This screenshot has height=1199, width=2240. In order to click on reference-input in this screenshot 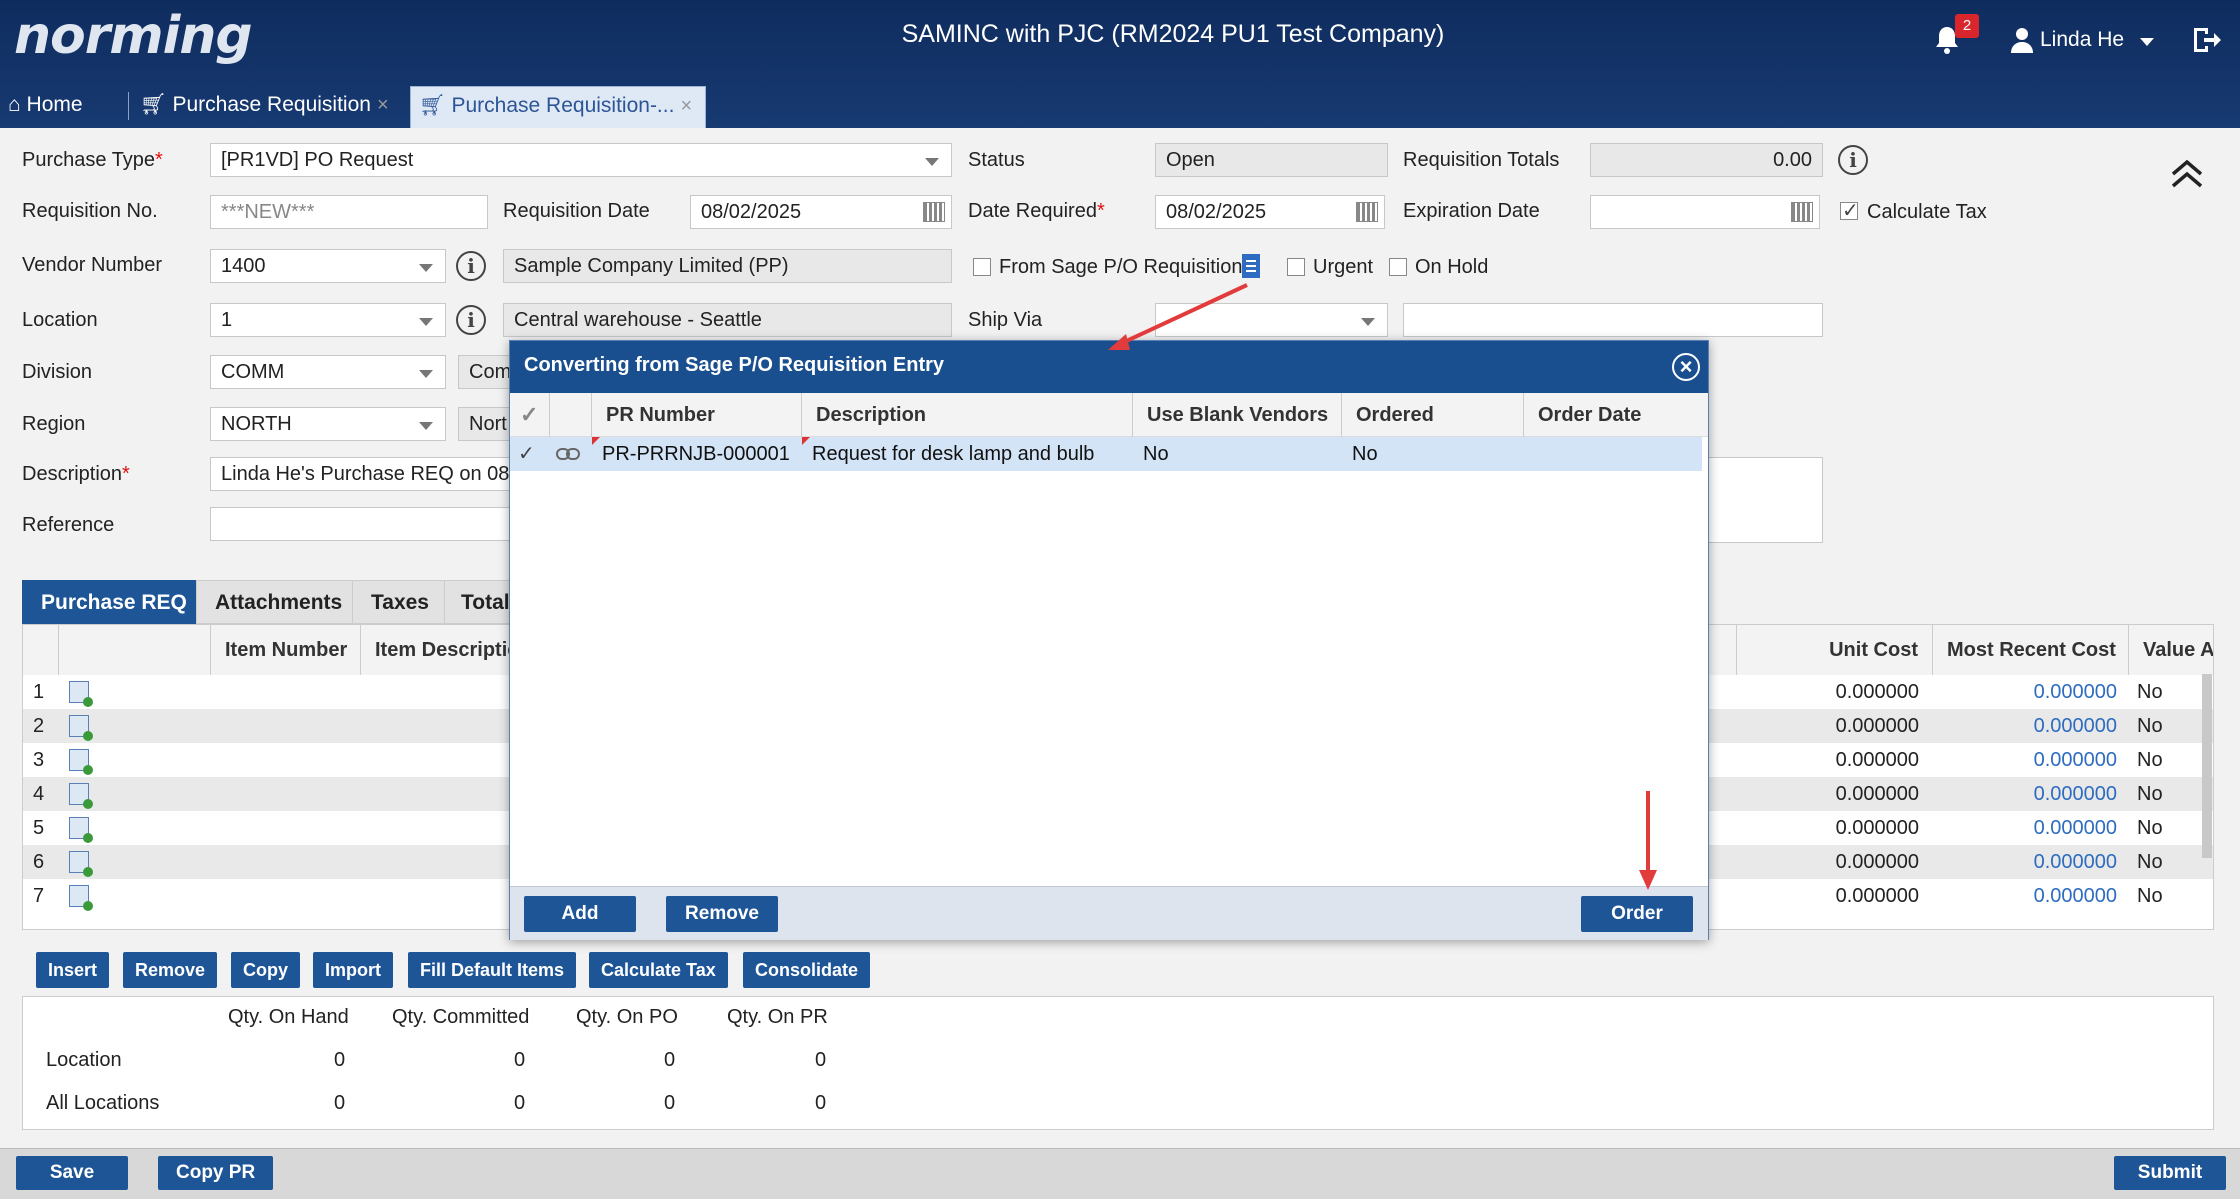, I will do `click(365, 524)`.